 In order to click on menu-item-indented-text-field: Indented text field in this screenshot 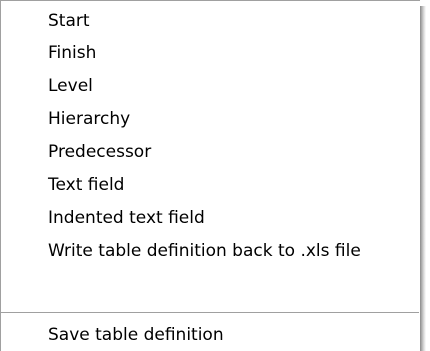, I will do `click(210, 218)`.